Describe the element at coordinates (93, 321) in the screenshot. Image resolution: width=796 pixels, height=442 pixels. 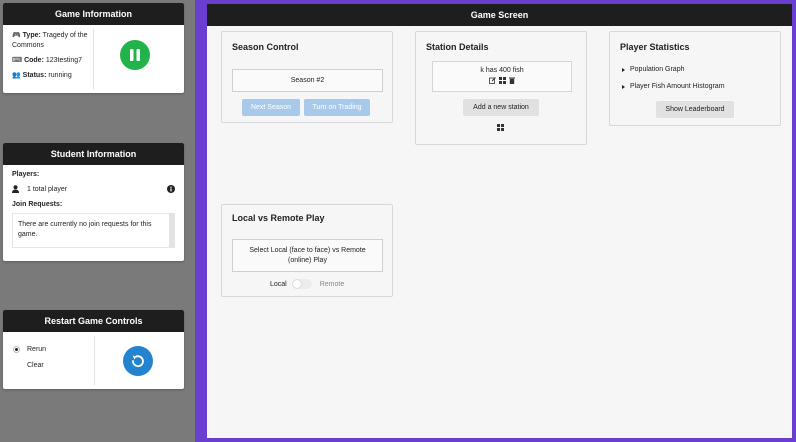
I see `restart-controls-title: Restart Game Controls` at that location.